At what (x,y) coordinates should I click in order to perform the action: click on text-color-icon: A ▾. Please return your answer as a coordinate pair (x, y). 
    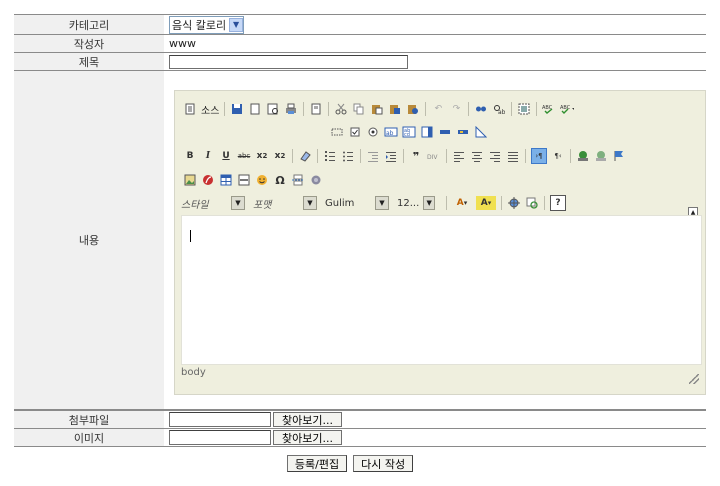
    Looking at the image, I should click on (462, 203).